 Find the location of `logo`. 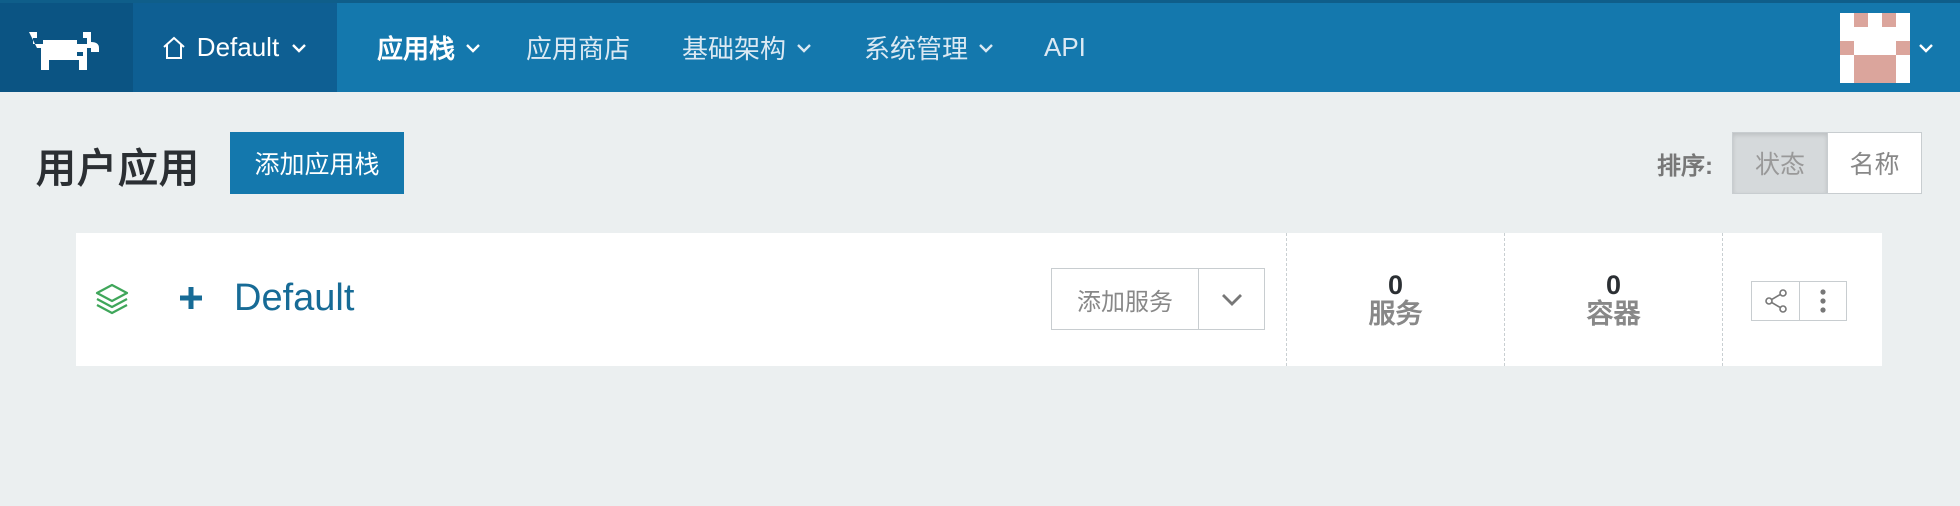

logo is located at coordinates (66, 47).